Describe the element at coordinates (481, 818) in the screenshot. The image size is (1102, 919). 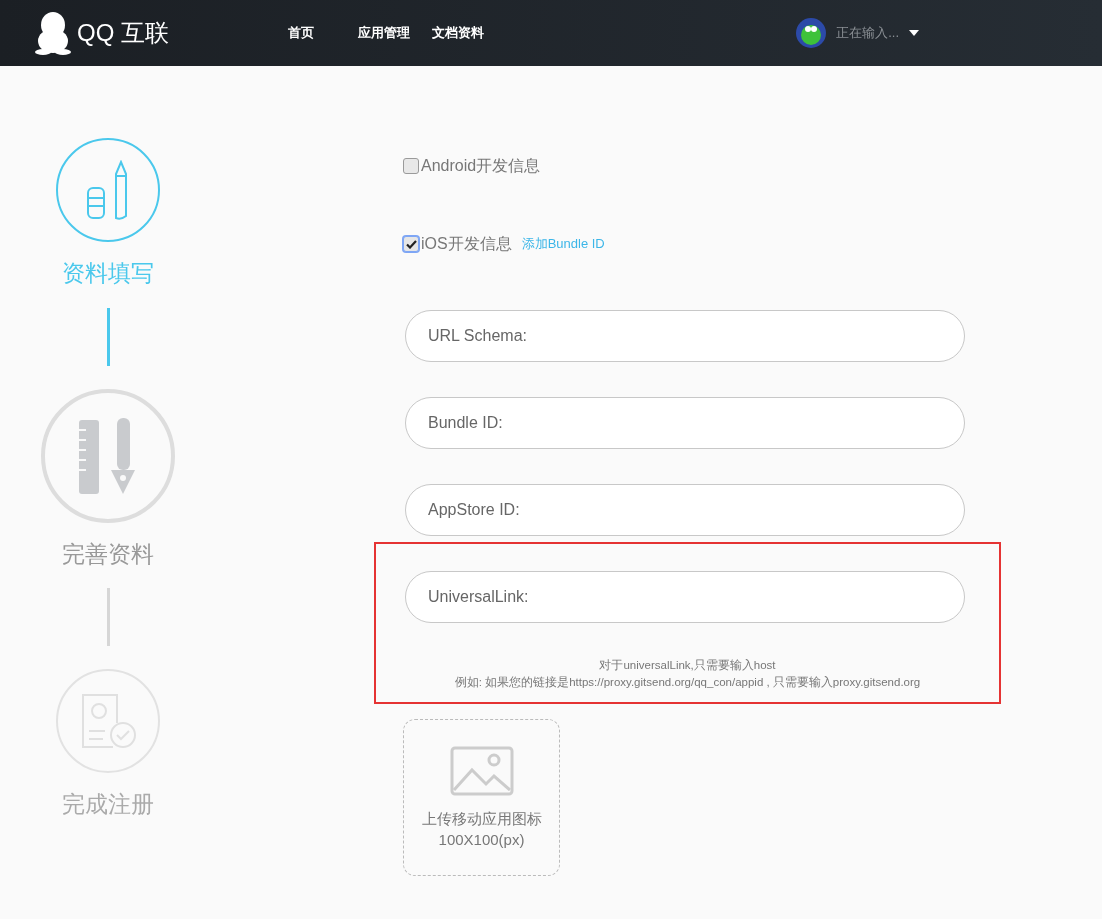
I see `upload-caption: 上传移动应用图标` at that location.